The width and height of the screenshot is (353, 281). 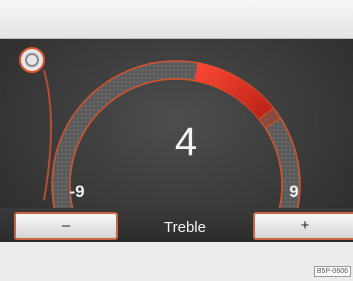 What do you see at coordinates (35, 124) in the screenshot?
I see `left-knob` at bounding box center [35, 124].